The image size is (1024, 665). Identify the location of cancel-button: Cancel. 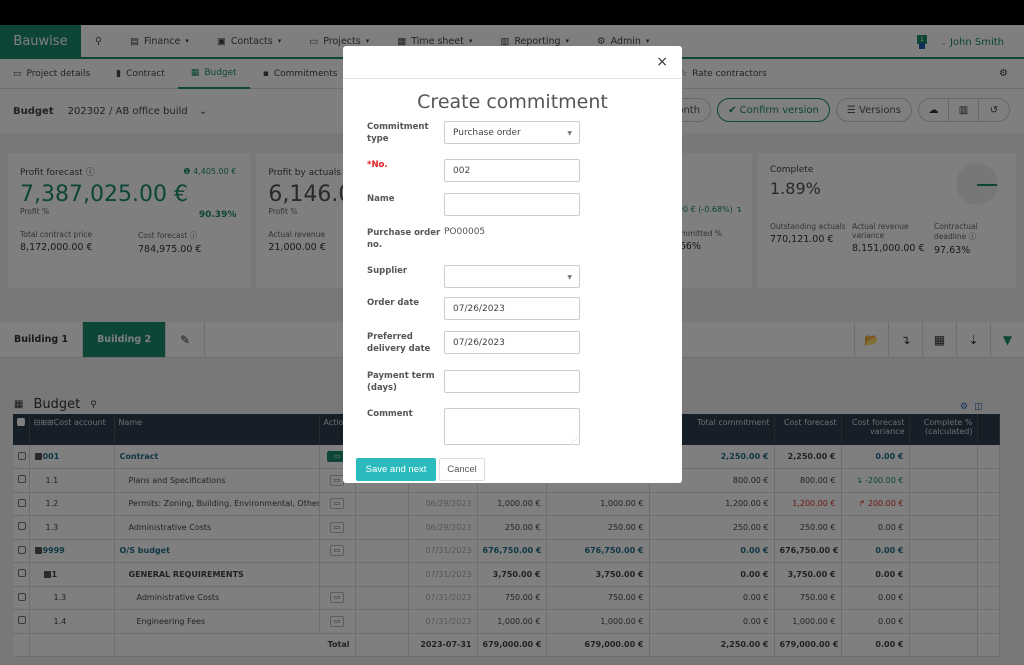
(462, 469).